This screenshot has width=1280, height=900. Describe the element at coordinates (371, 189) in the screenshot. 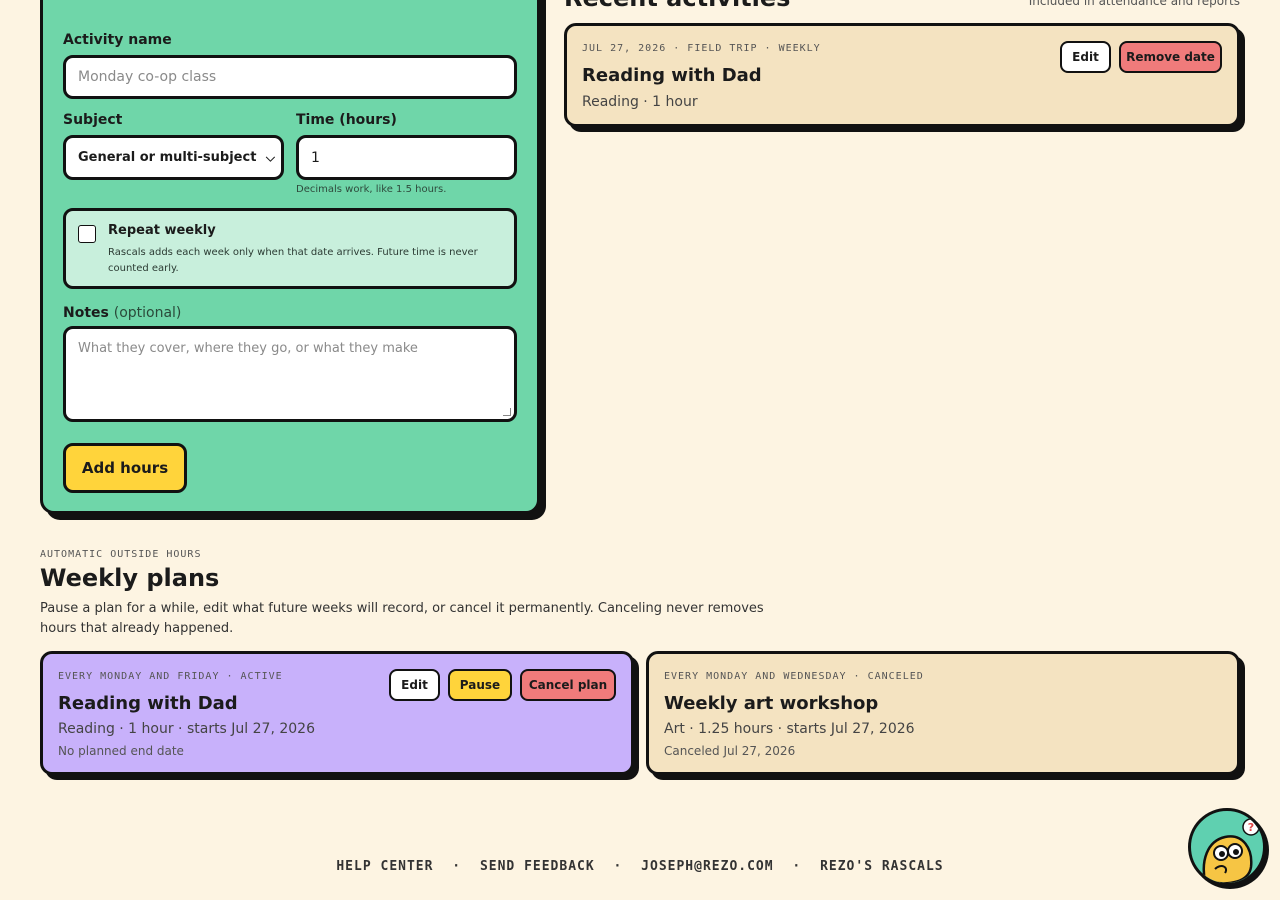

I see `time-hint: Decimals work, like 1.5 hours.` at that location.